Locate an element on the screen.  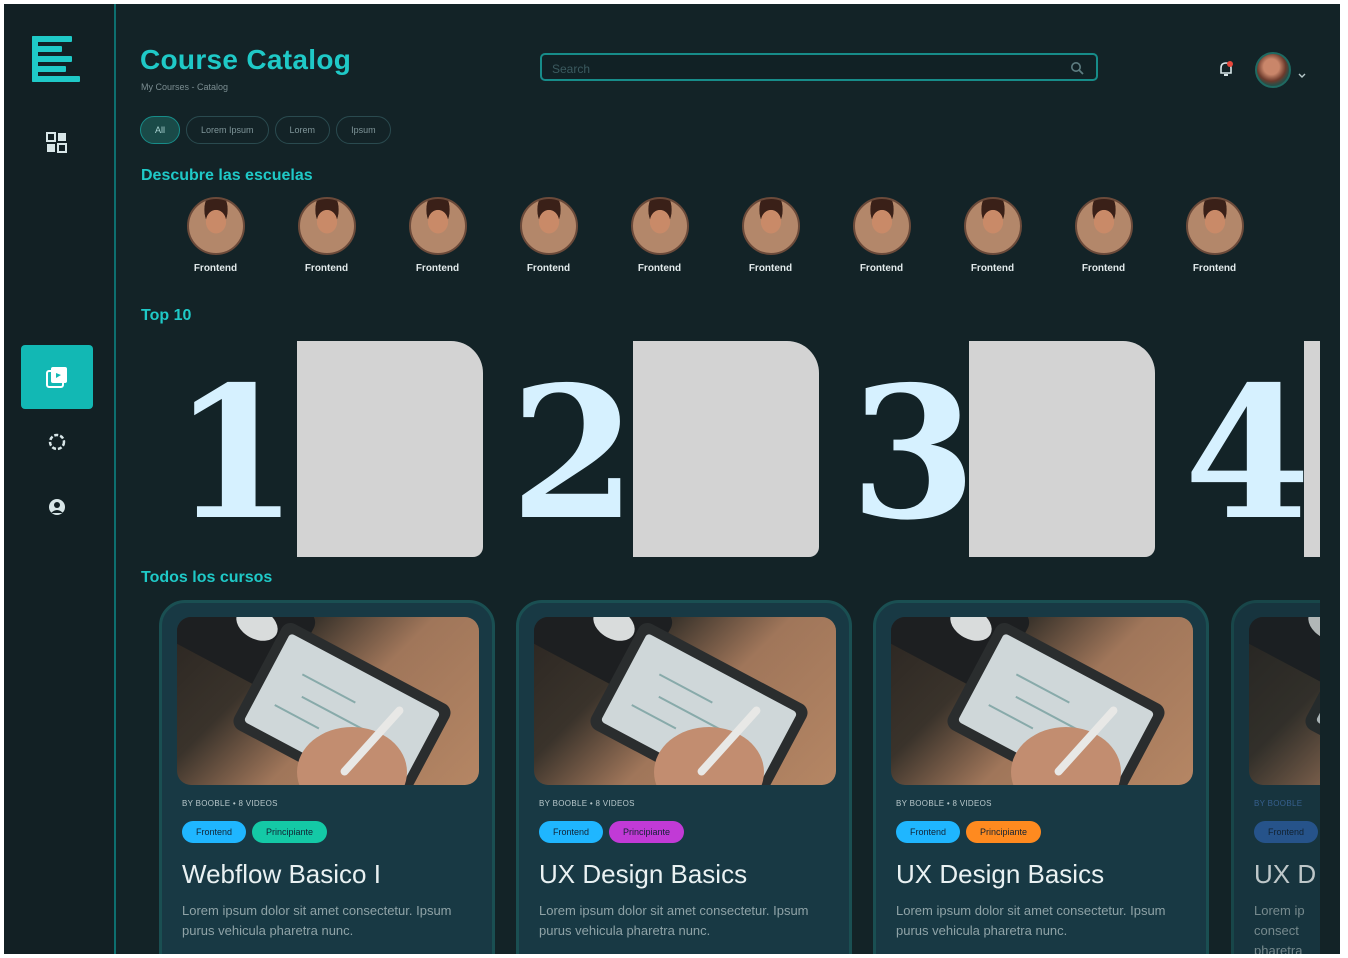
course-title: UX D is located at coordinates (1285, 874).